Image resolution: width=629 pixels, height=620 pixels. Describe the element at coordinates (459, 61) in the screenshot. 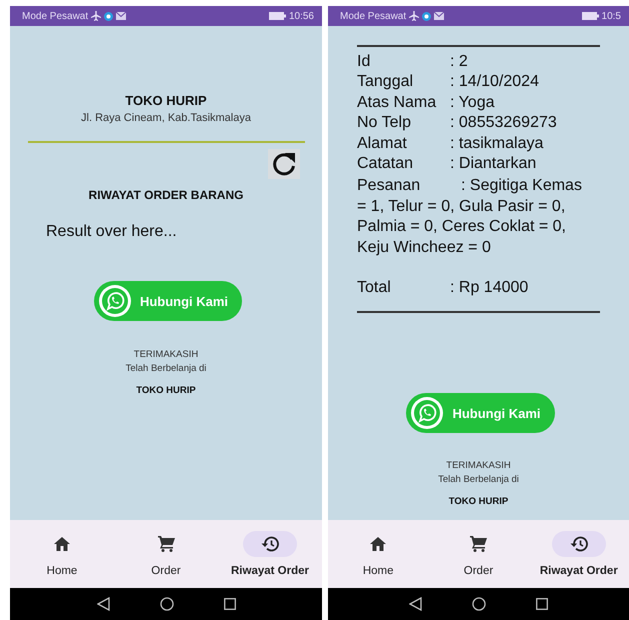

I see `receipt-value: : 2` at that location.